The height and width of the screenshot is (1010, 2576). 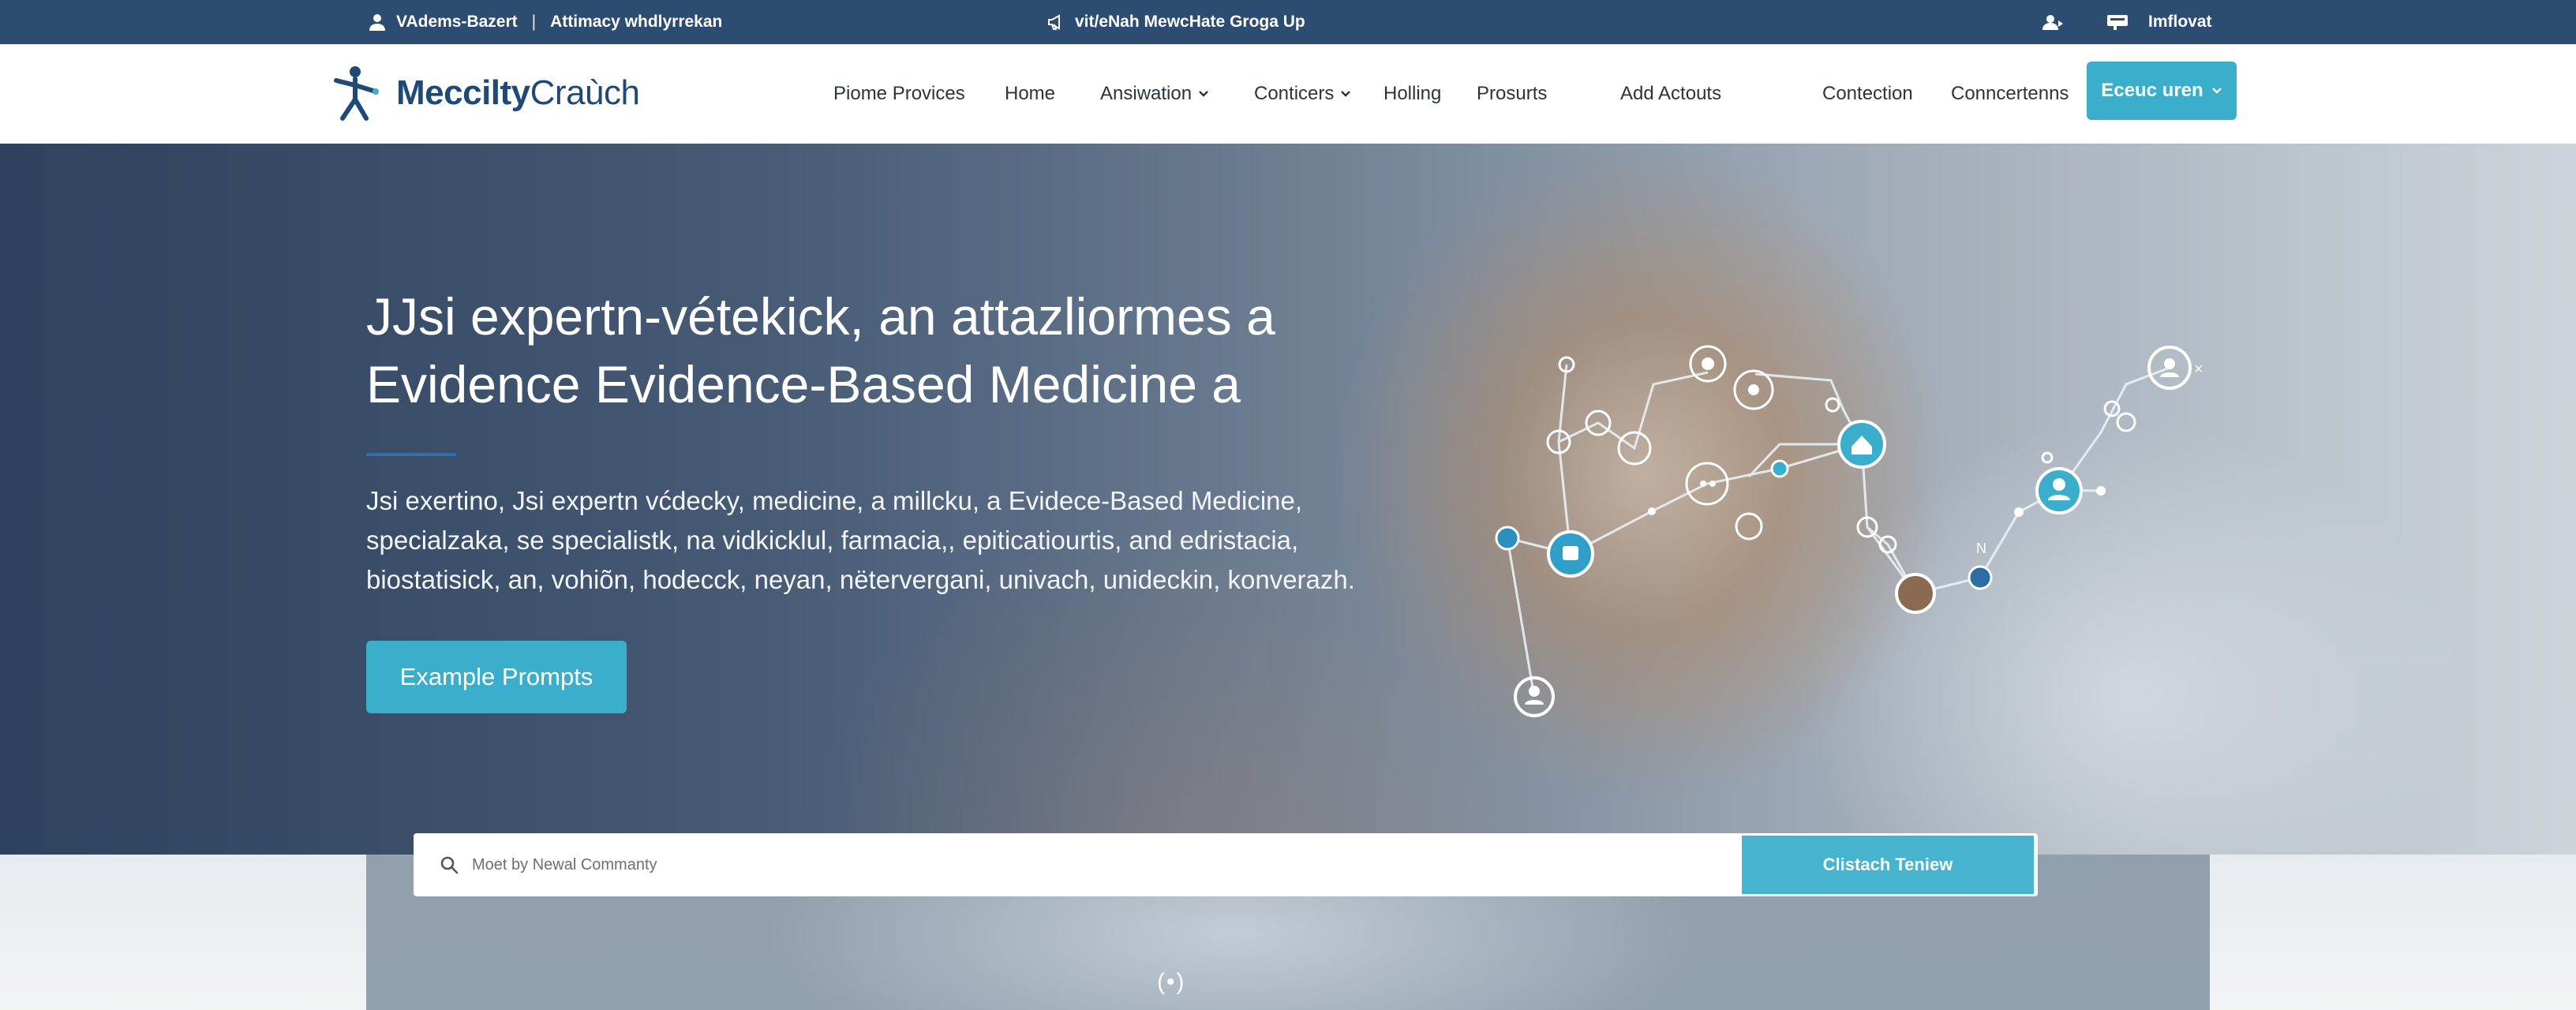 I want to click on example-prompts-button: Example Prompts, so click(x=496, y=677).